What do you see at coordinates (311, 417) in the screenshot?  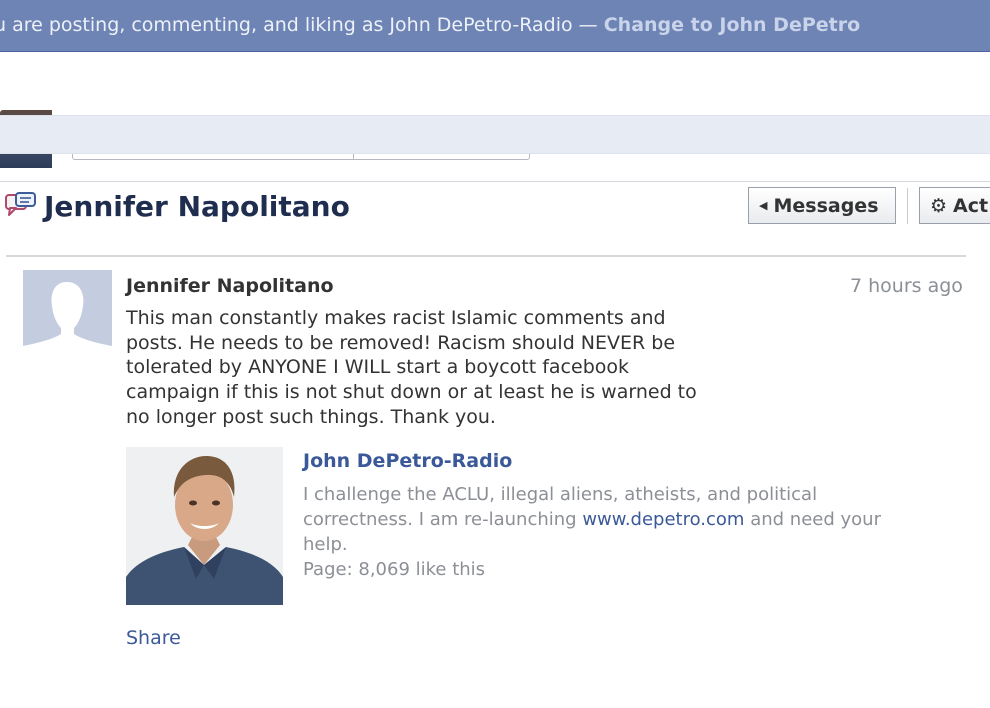 I see `message-body-line: no longer post such things. Thank you.` at bounding box center [311, 417].